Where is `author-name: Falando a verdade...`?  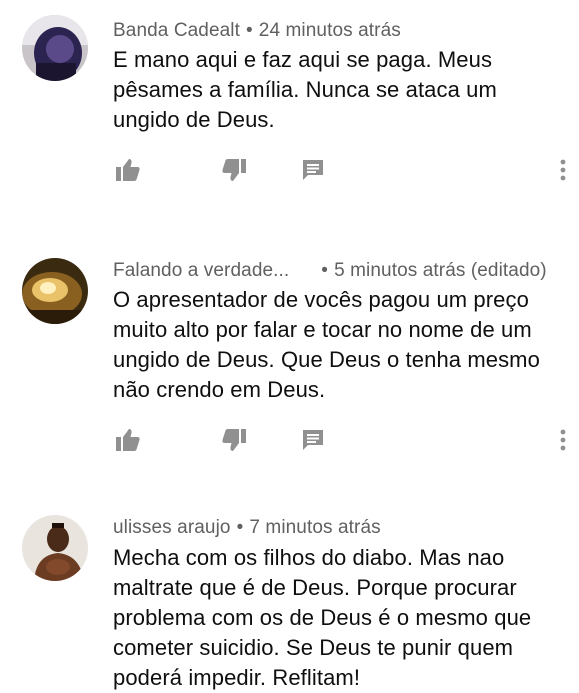 author-name: Falando a verdade... is located at coordinates (201, 270).